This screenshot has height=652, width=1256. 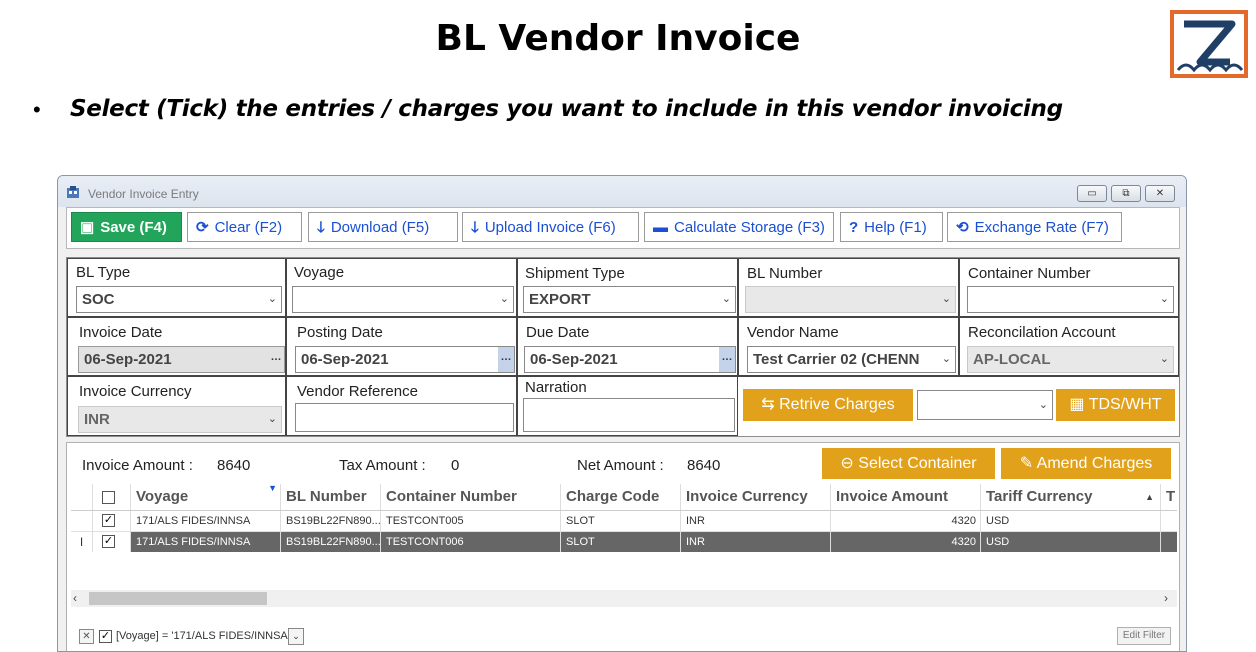 I want to click on chevron-right-icon: ›, so click(x=1166, y=598).